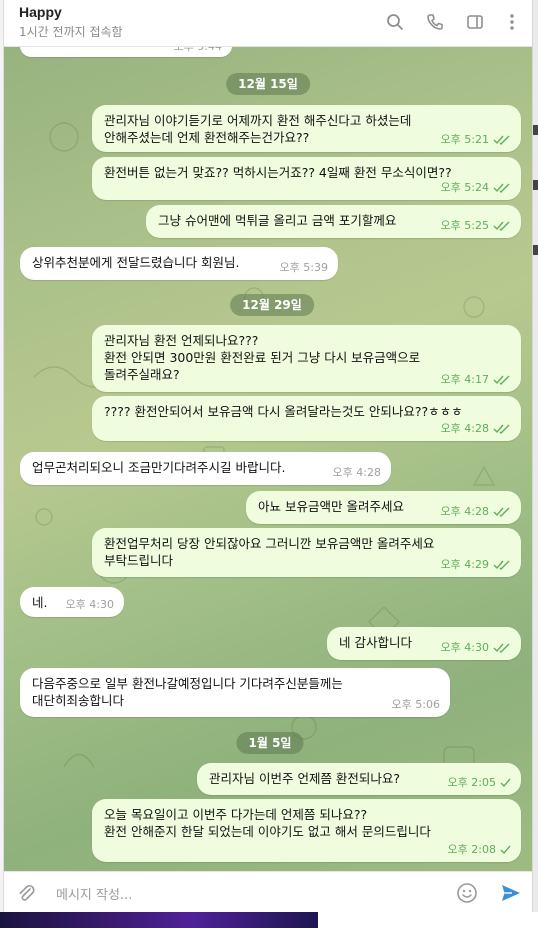 The width and height of the screenshot is (538, 928). What do you see at coordinates (71, 32) in the screenshot?
I see `last-seen-status: 1시간 전까지 접속함` at bounding box center [71, 32].